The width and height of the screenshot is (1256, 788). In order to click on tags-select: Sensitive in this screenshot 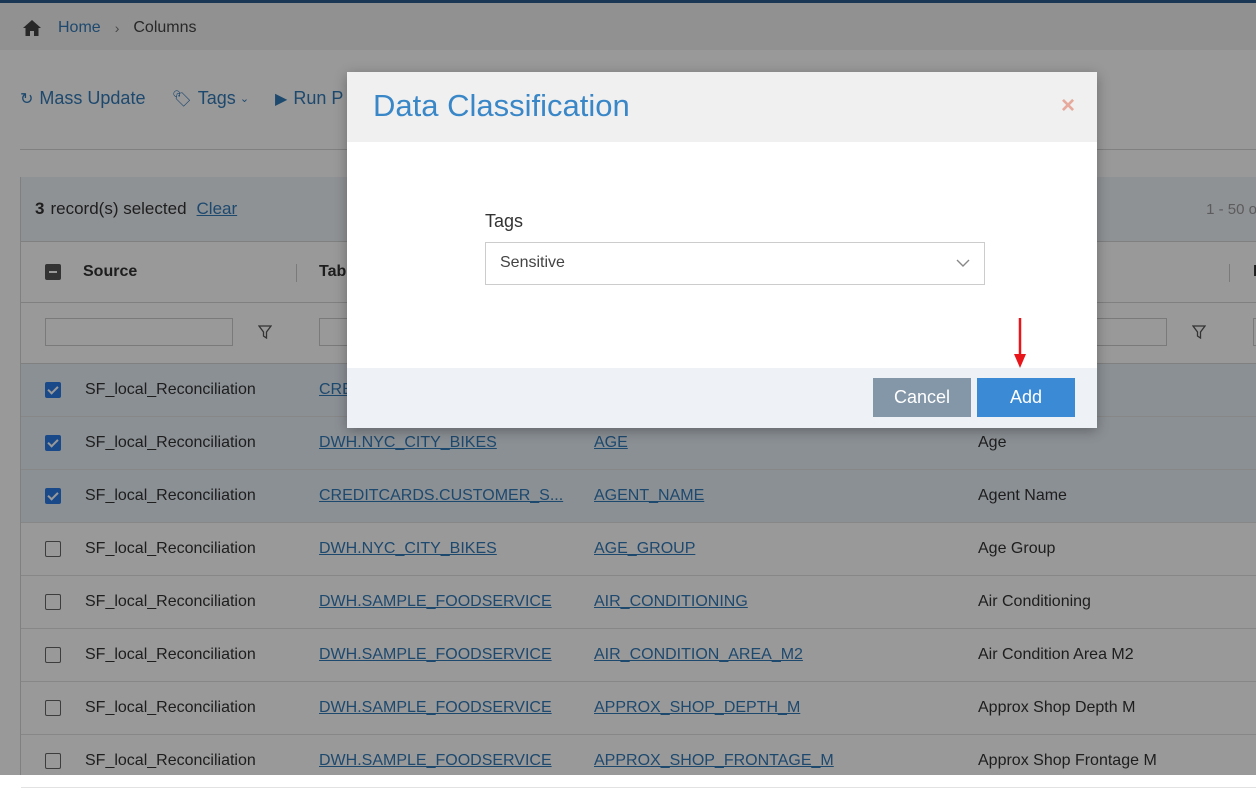, I will do `click(735, 263)`.